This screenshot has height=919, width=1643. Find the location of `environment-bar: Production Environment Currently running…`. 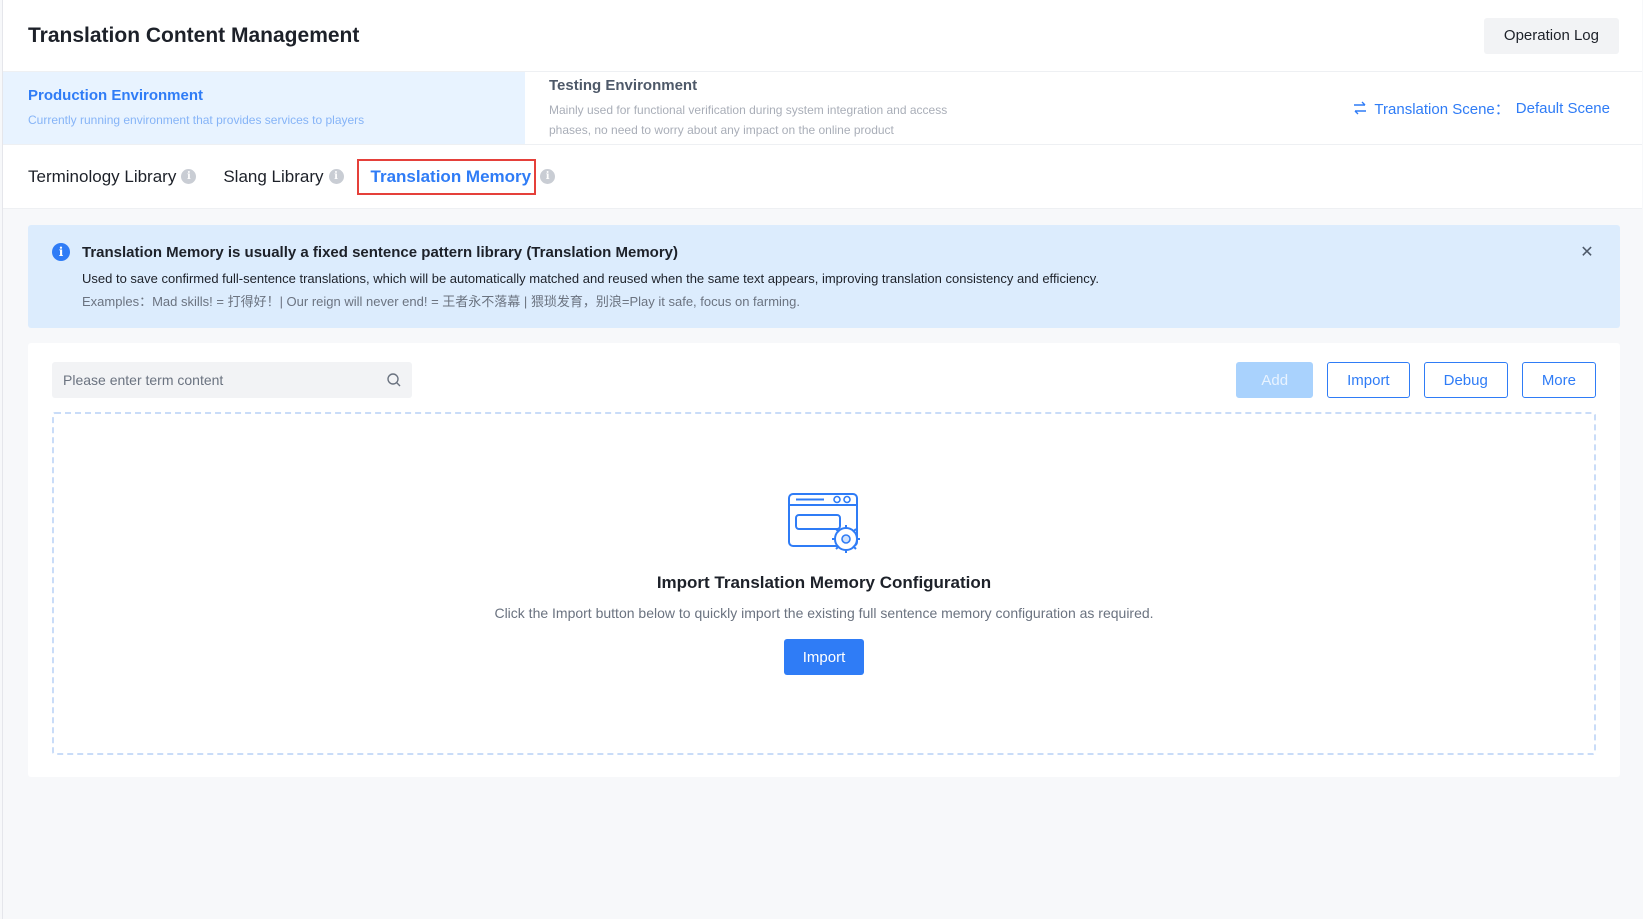

environment-bar: Production Environment Currently running… is located at coordinates (822, 108).